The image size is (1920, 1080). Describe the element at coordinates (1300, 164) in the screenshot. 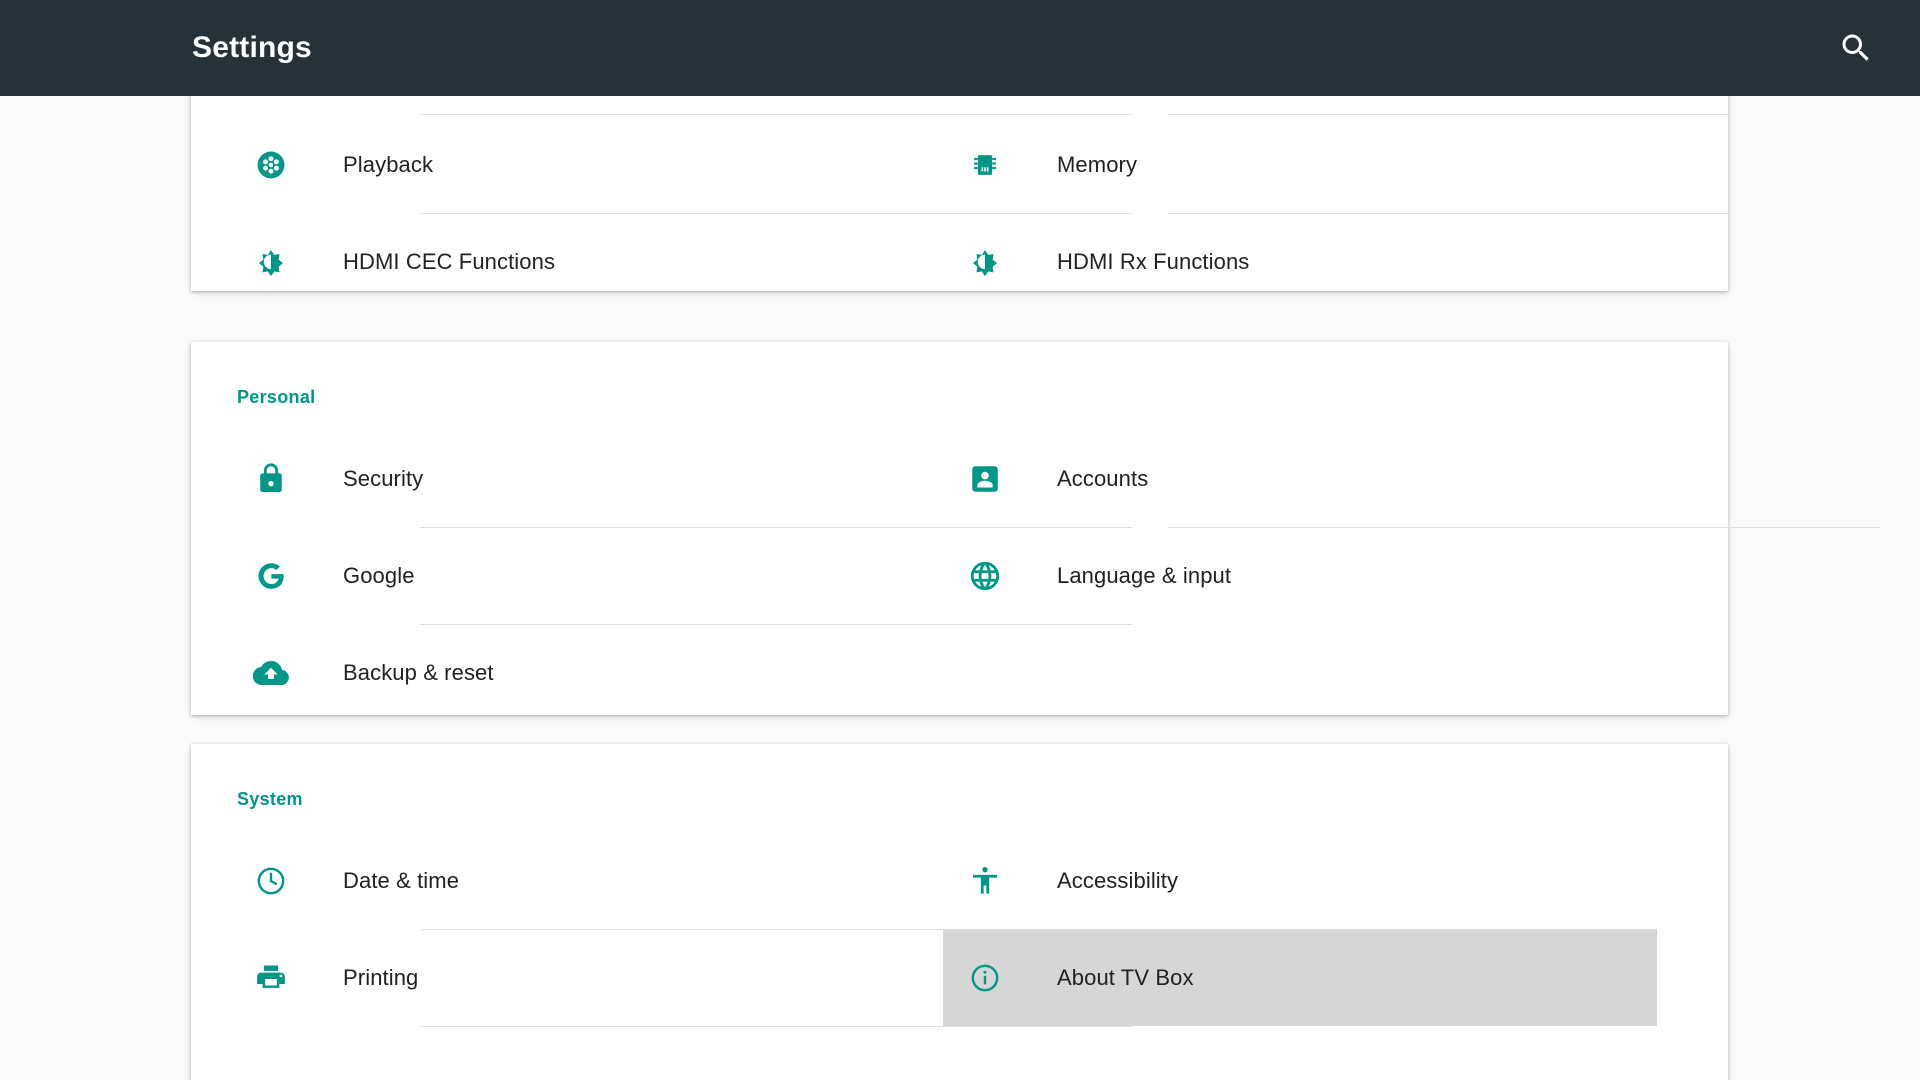

I see `list-item-memory: Memory` at that location.